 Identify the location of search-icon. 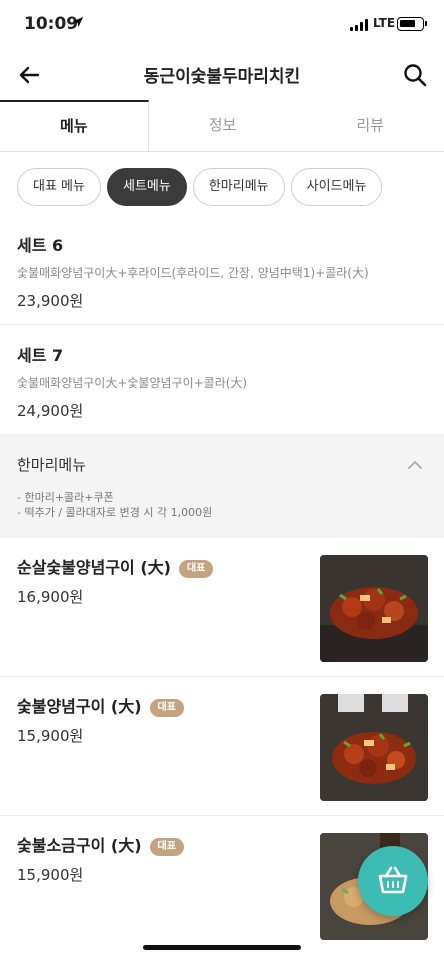
(415, 75).